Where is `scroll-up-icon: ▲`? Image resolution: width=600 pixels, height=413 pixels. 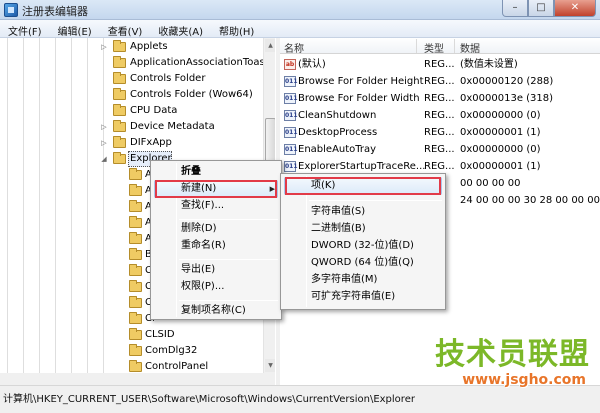 scroll-up-icon: ▲ is located at coordinates (270, 45).